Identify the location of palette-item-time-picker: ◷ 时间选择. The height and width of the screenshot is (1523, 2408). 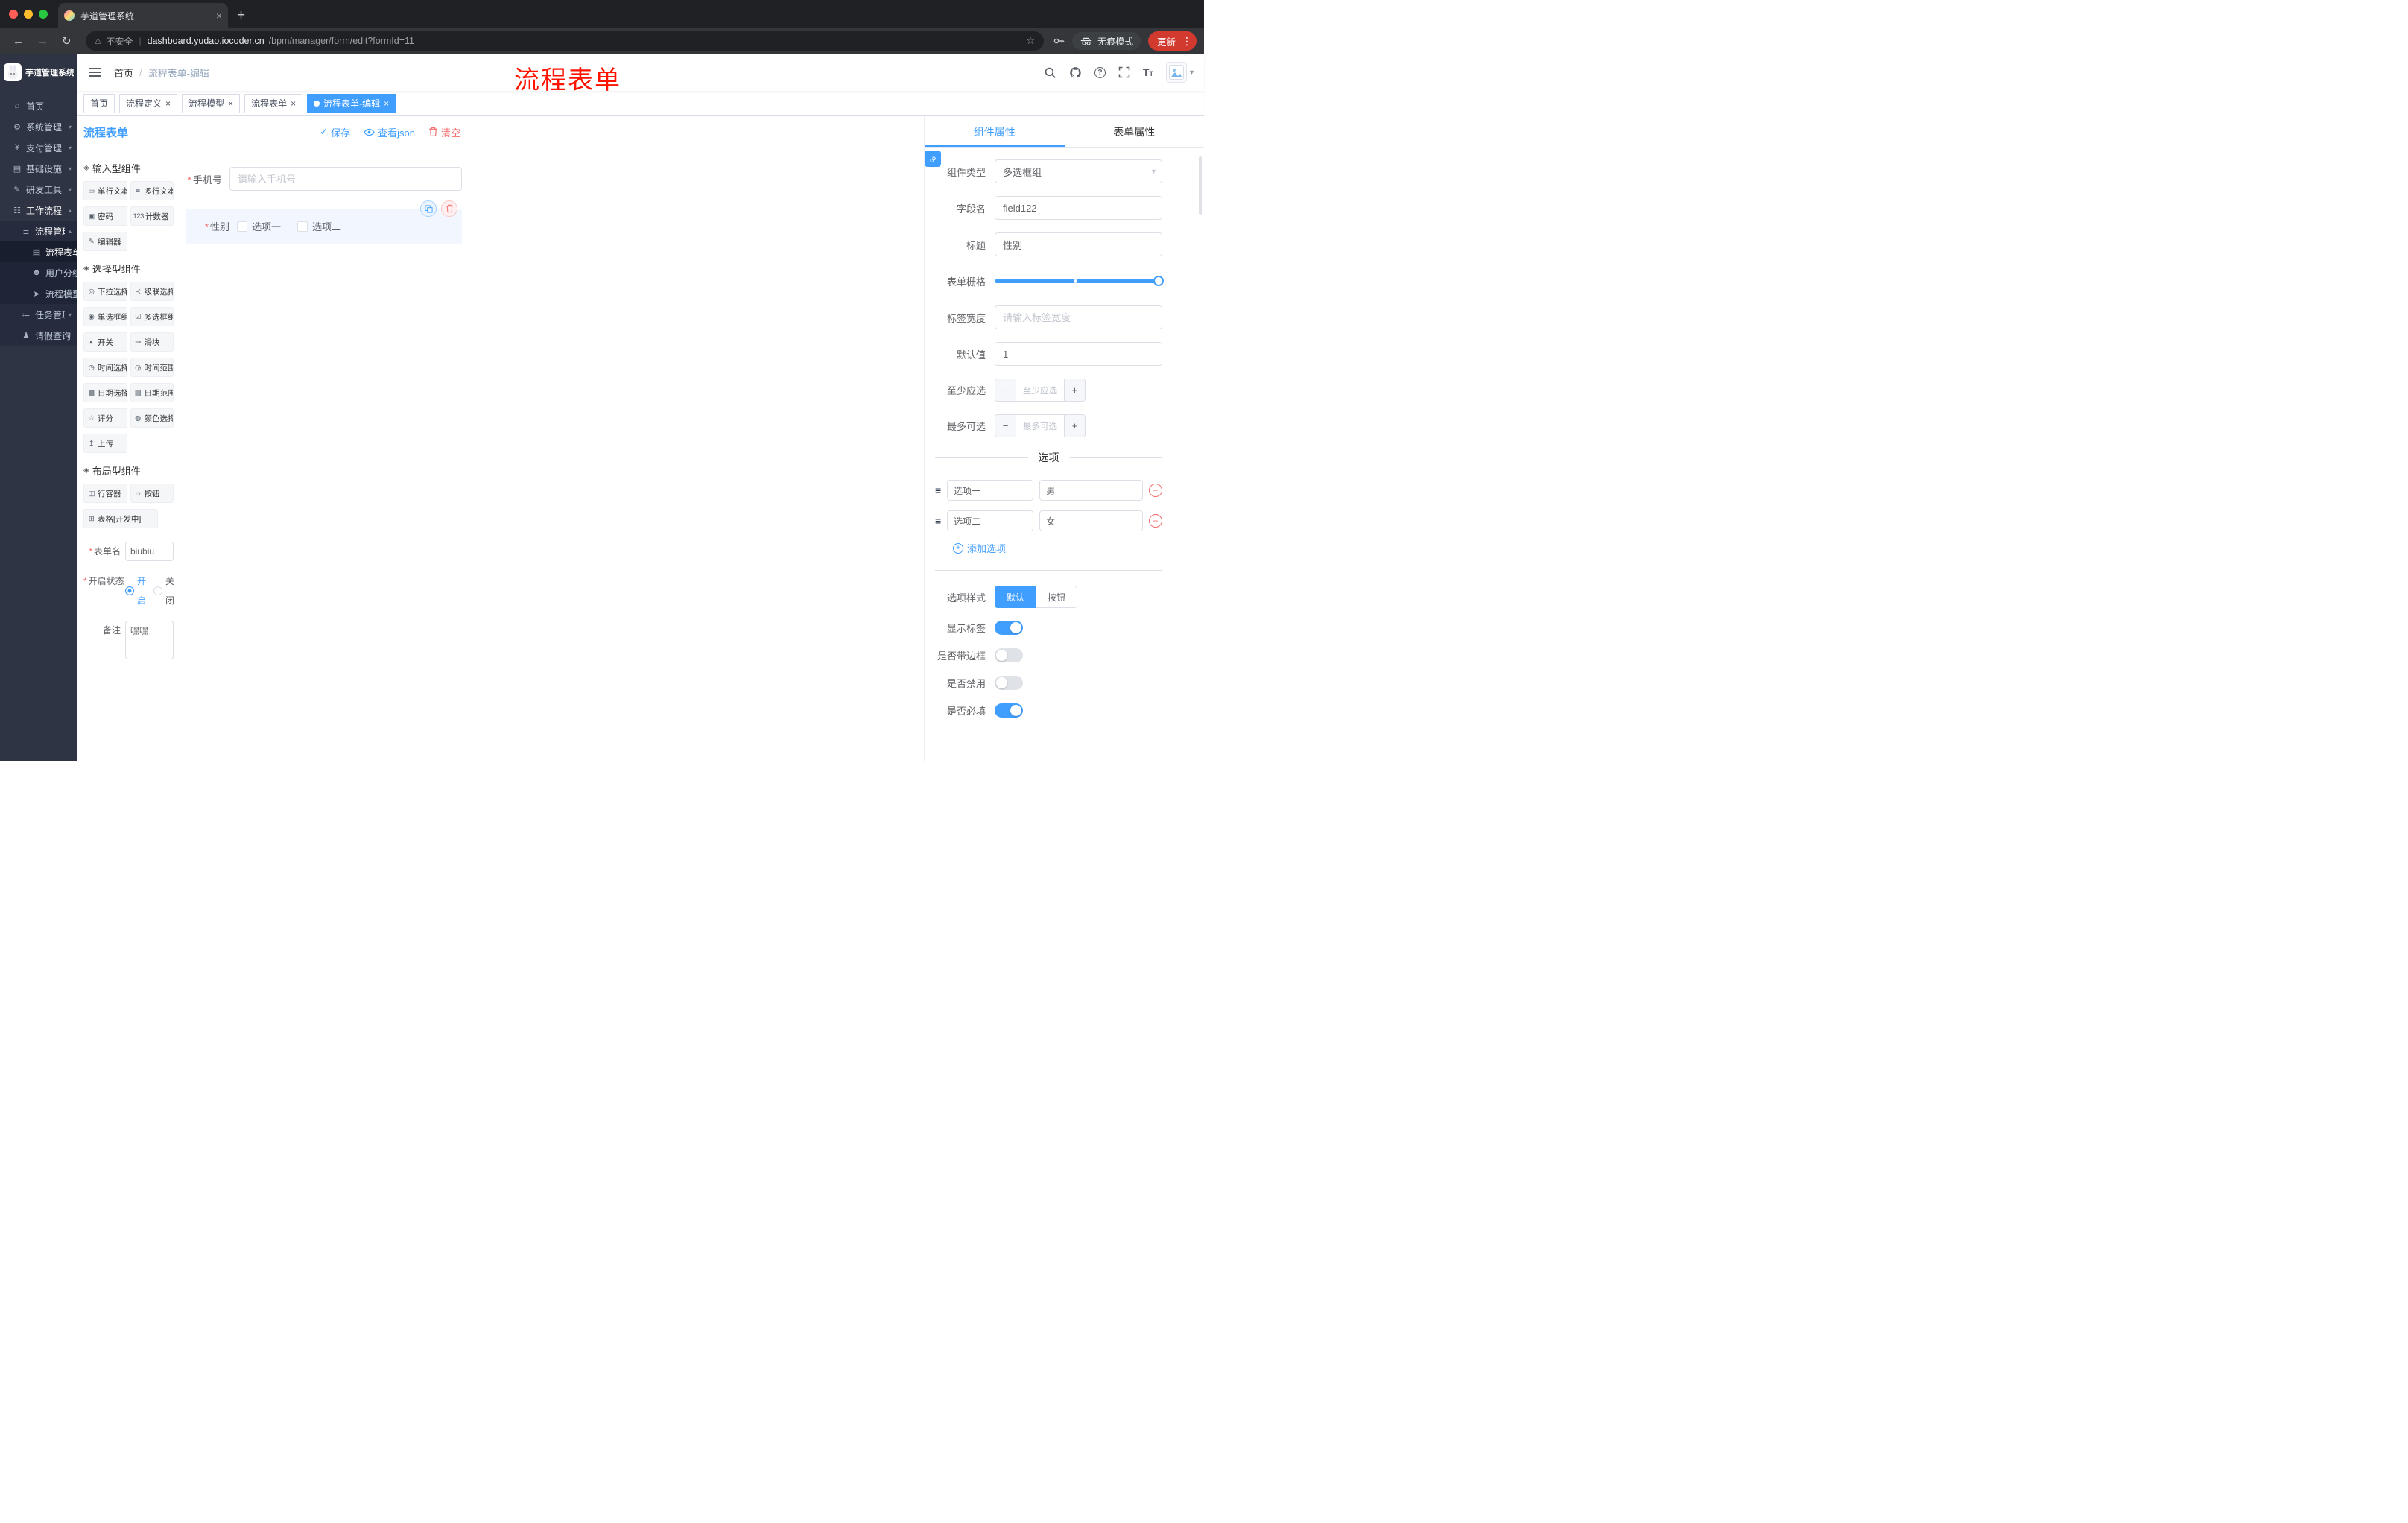
(105, 367).